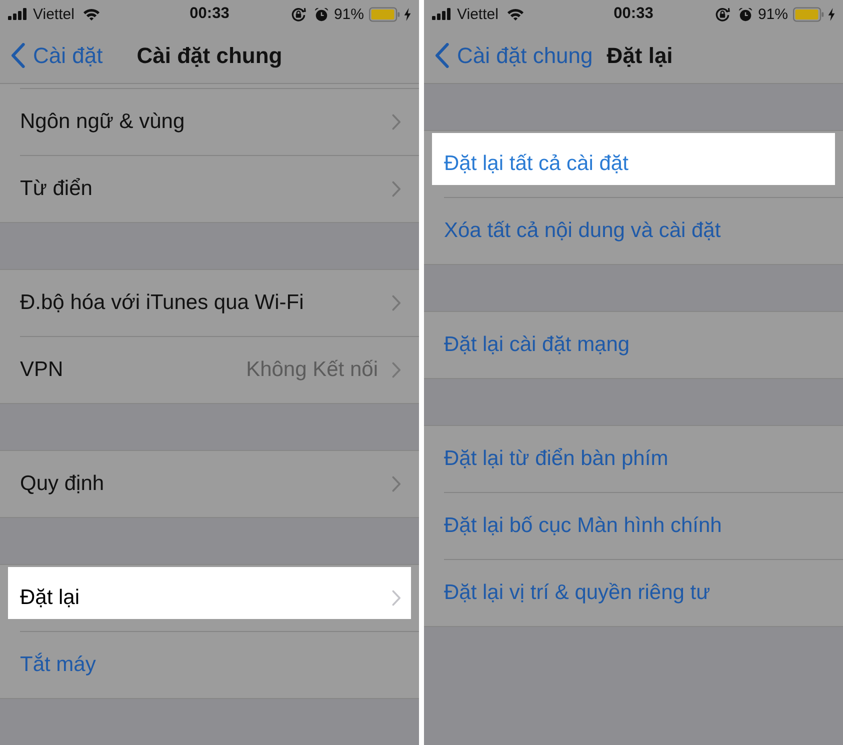  I want to click on settings-row: Xóa tất cả nội dung và cài đặt, so click(633, 231).